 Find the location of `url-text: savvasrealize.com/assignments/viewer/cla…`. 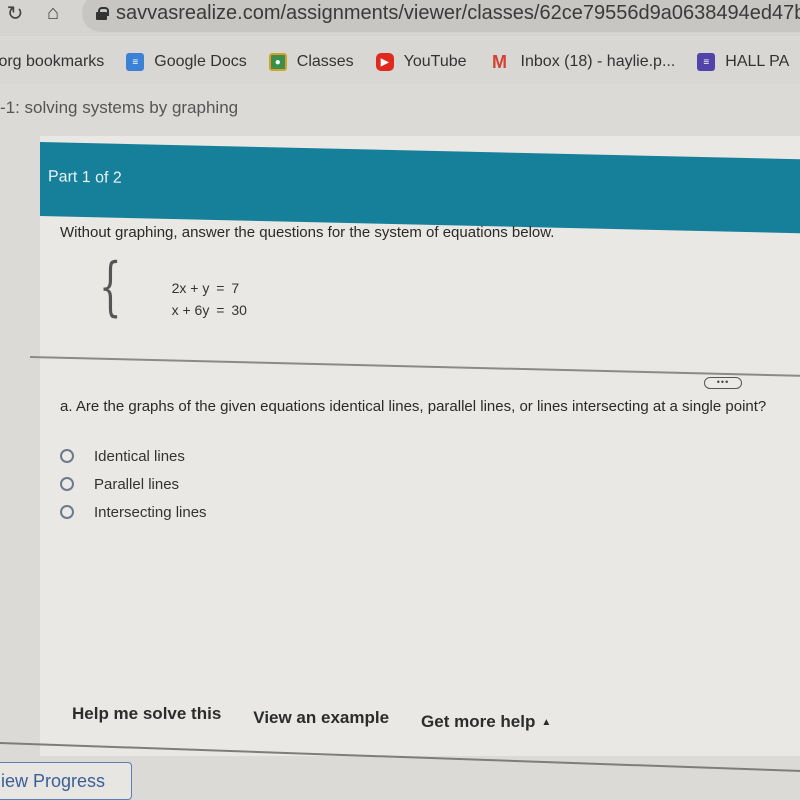

url-text: savvasrealize.com/assignments/viewer/cla… is located at coordinates (458, 13).